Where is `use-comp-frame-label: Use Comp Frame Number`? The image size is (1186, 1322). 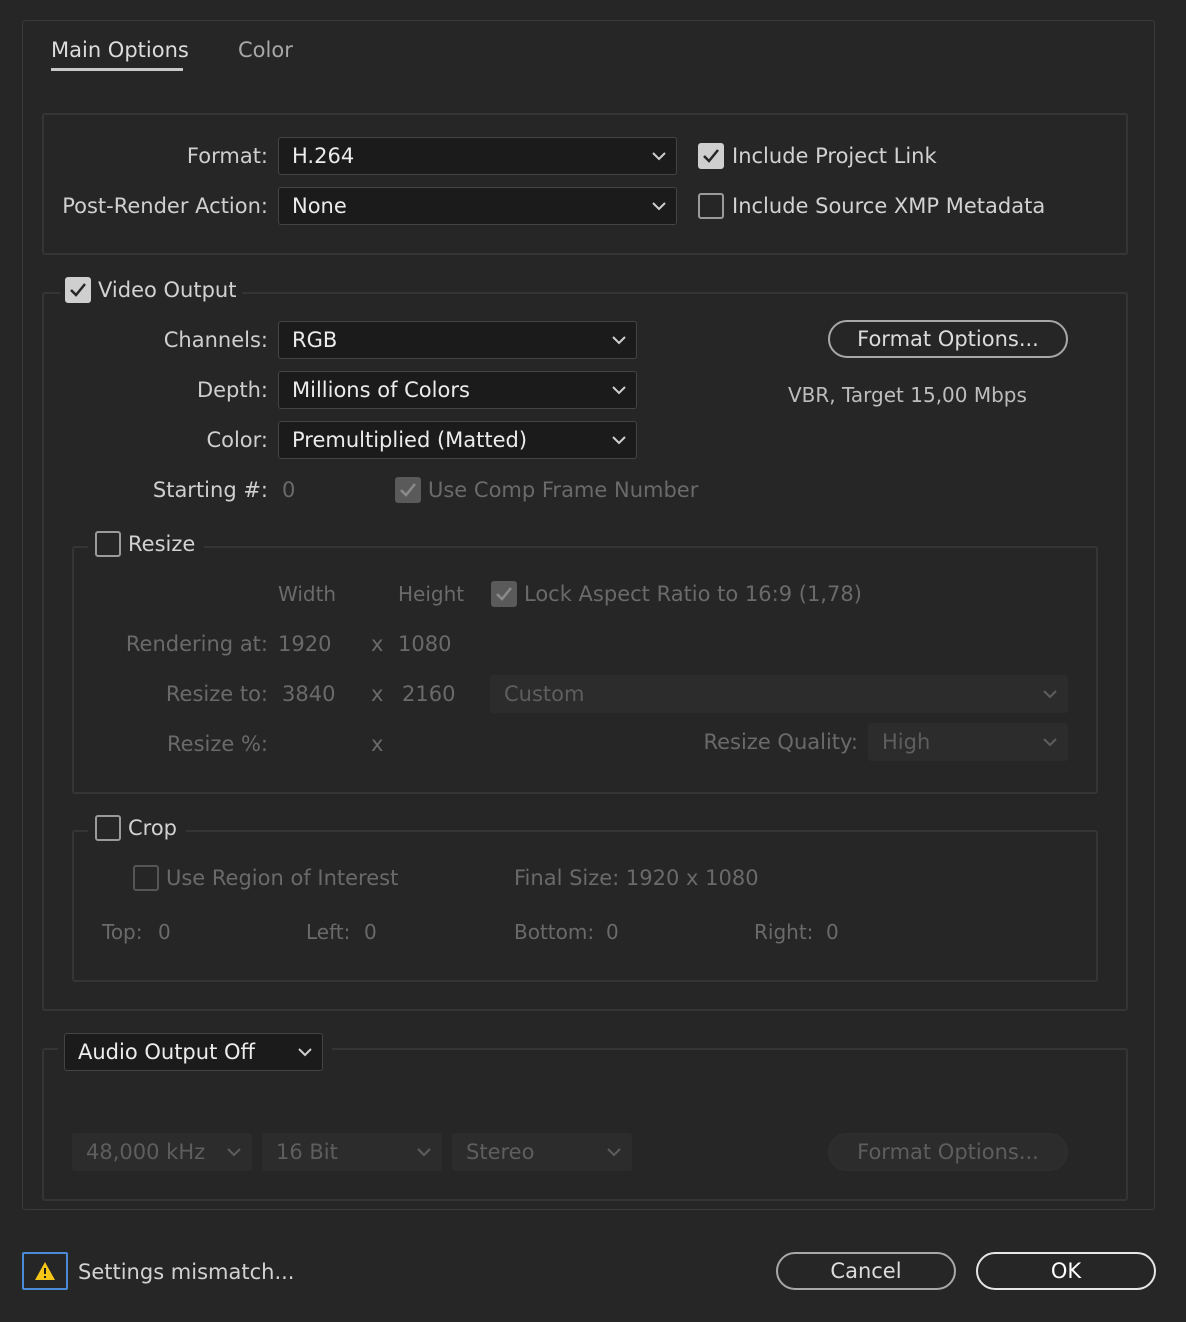
use-comp-frame-label: Use Comp Frame Number is located at coordinates (563, 490).